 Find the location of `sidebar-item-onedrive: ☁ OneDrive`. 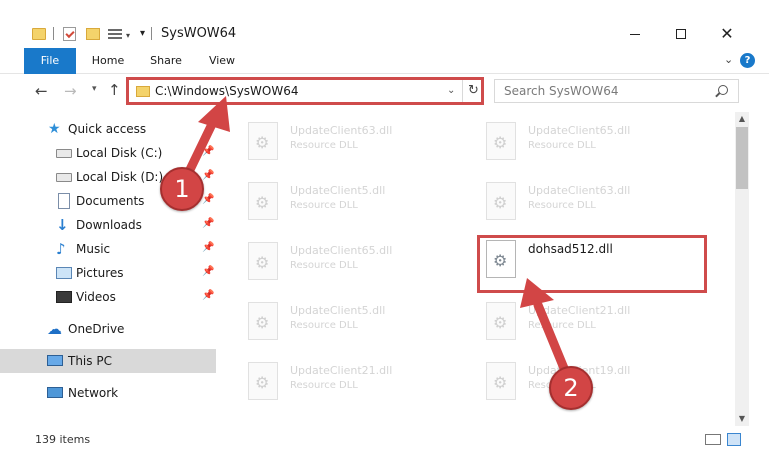

sidebar-item-onedrive: ☁ OneDrive is located at coordinates (108, 329).